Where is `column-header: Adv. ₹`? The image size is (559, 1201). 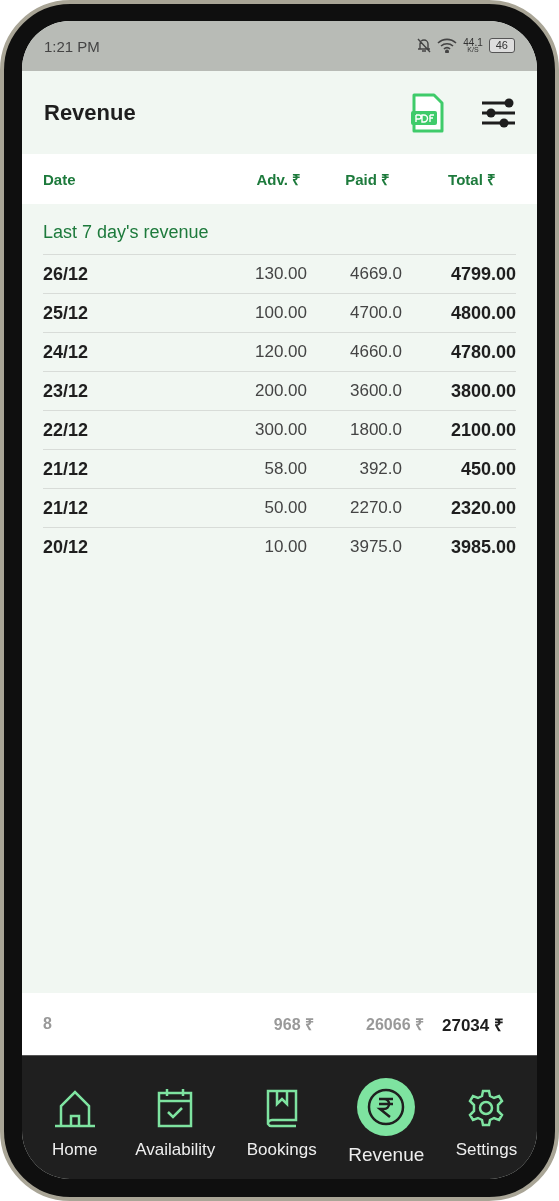 column-header: Adv. ₹ is located at coordinates (278, 179).